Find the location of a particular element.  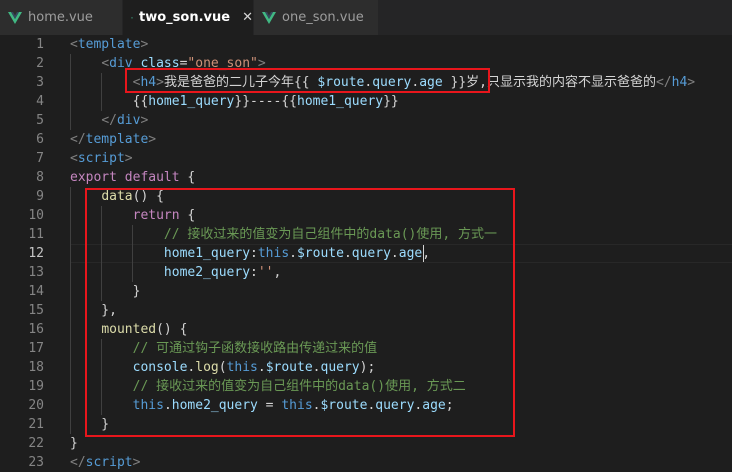

line-number: 6 is located at coordinates (40, 139).